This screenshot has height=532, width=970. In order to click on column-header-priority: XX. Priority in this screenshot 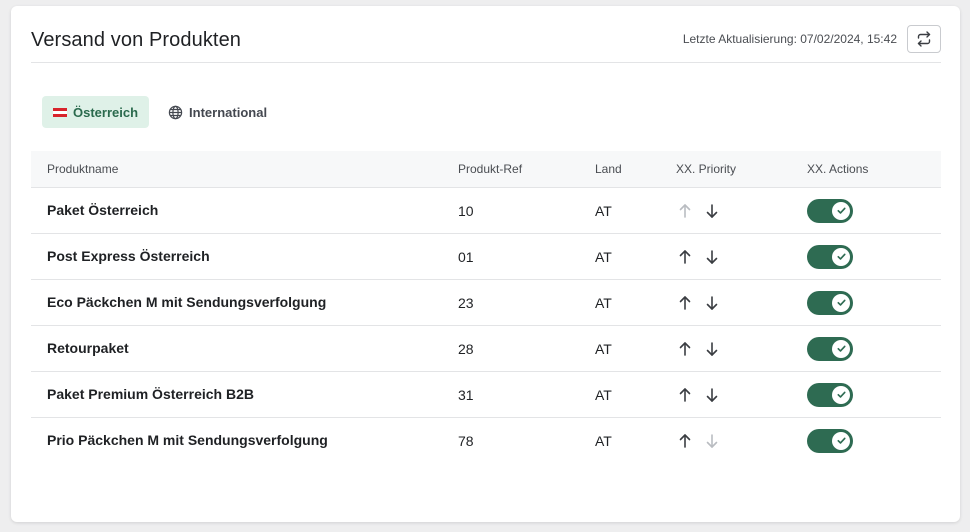, I will do `click(741, 169)`.